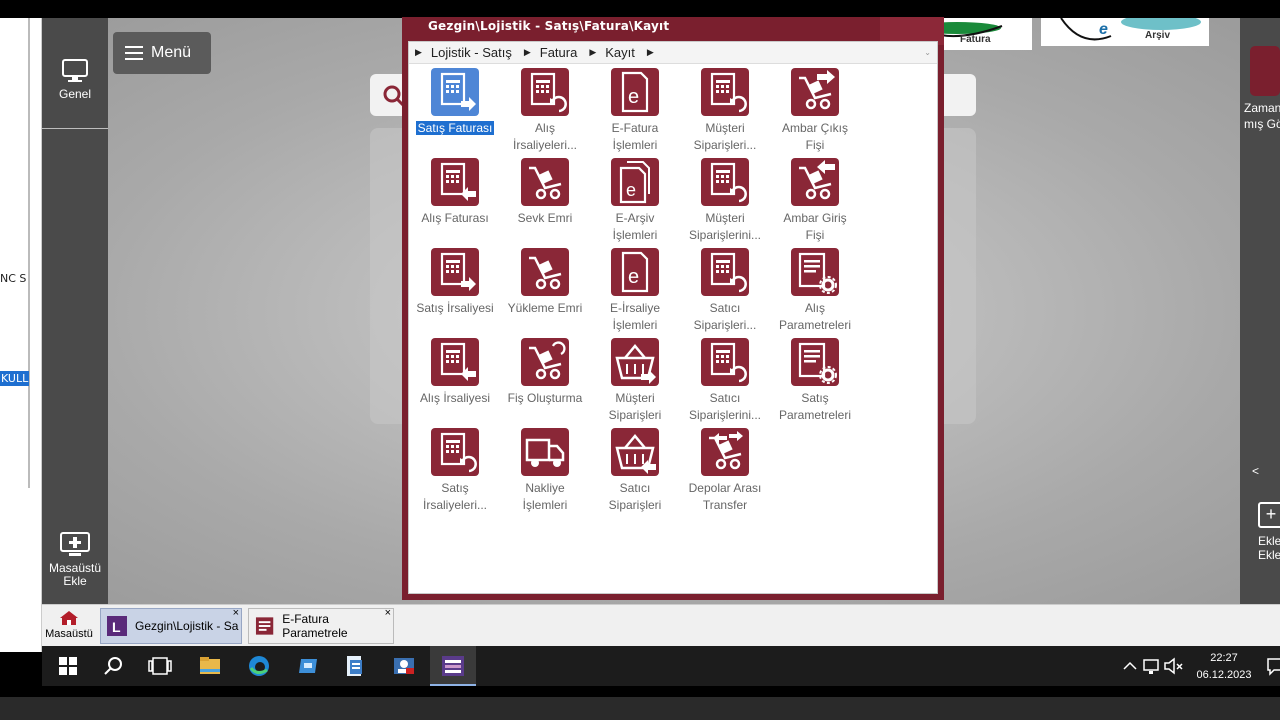  I want to click on sidebar-item-genel: Genel, so click(75, 79).